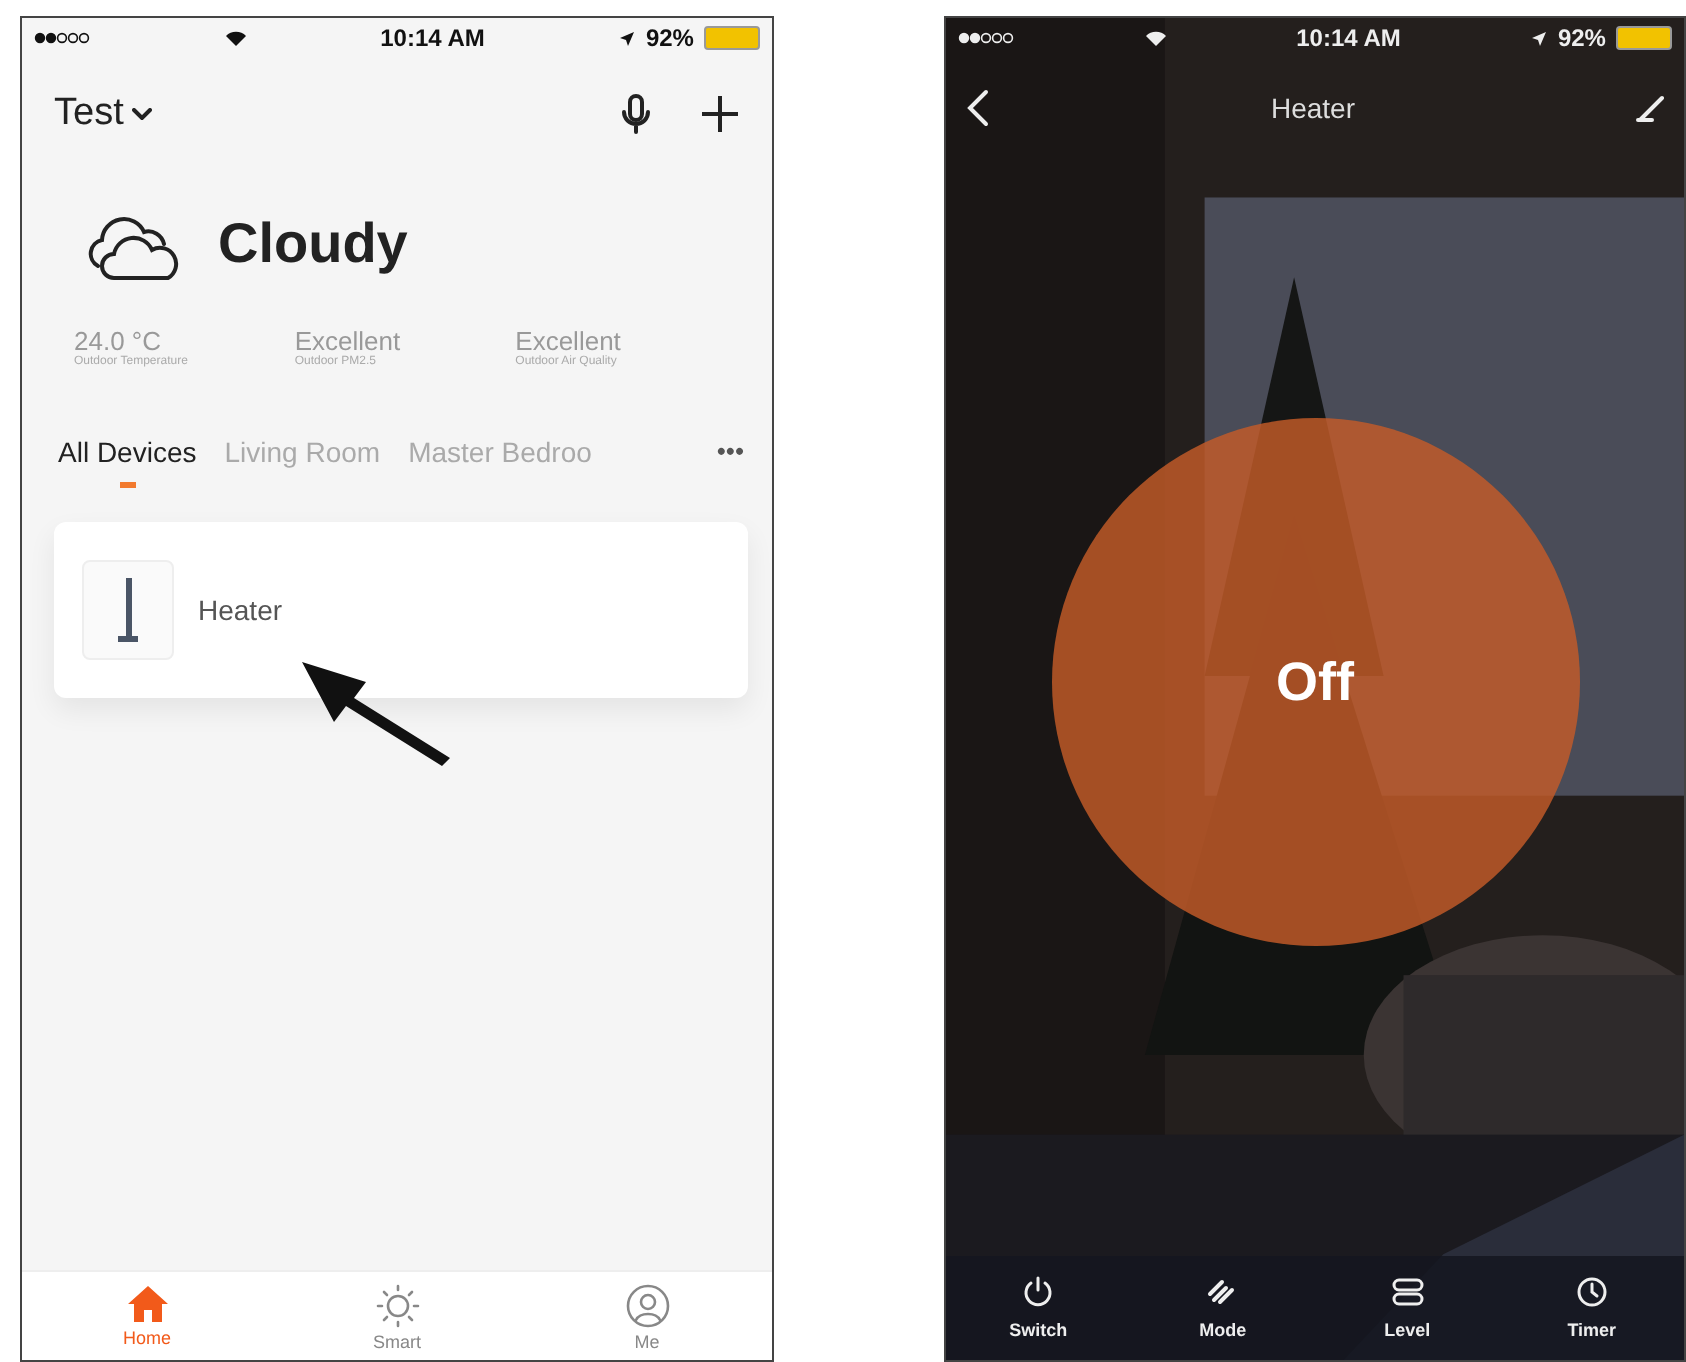  Describe the element at coordinates (1313, 108) in the screenshot. I see `screen-title: Heater` at that location.